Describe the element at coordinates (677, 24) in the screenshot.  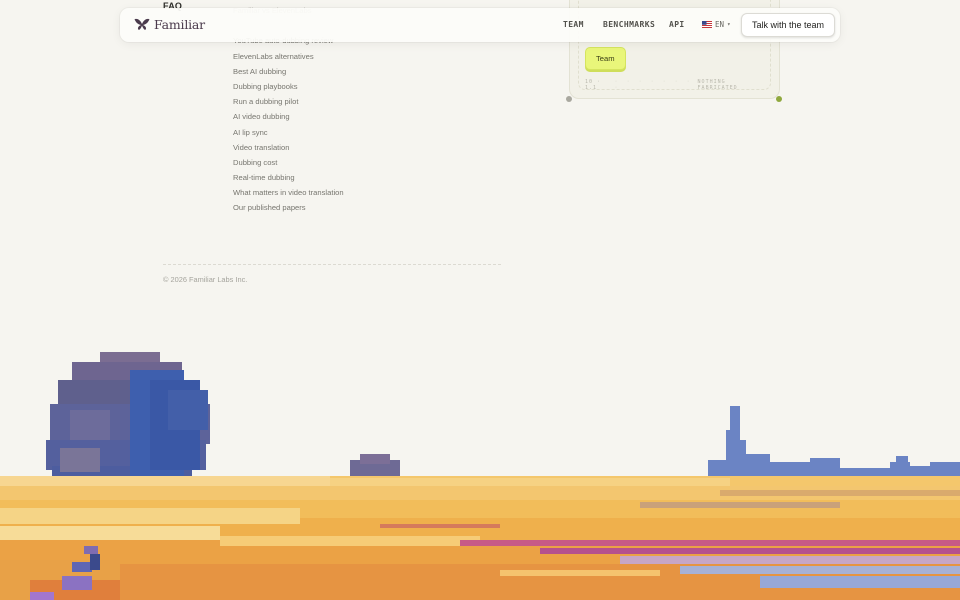
I see `nav-api: API` at that location.